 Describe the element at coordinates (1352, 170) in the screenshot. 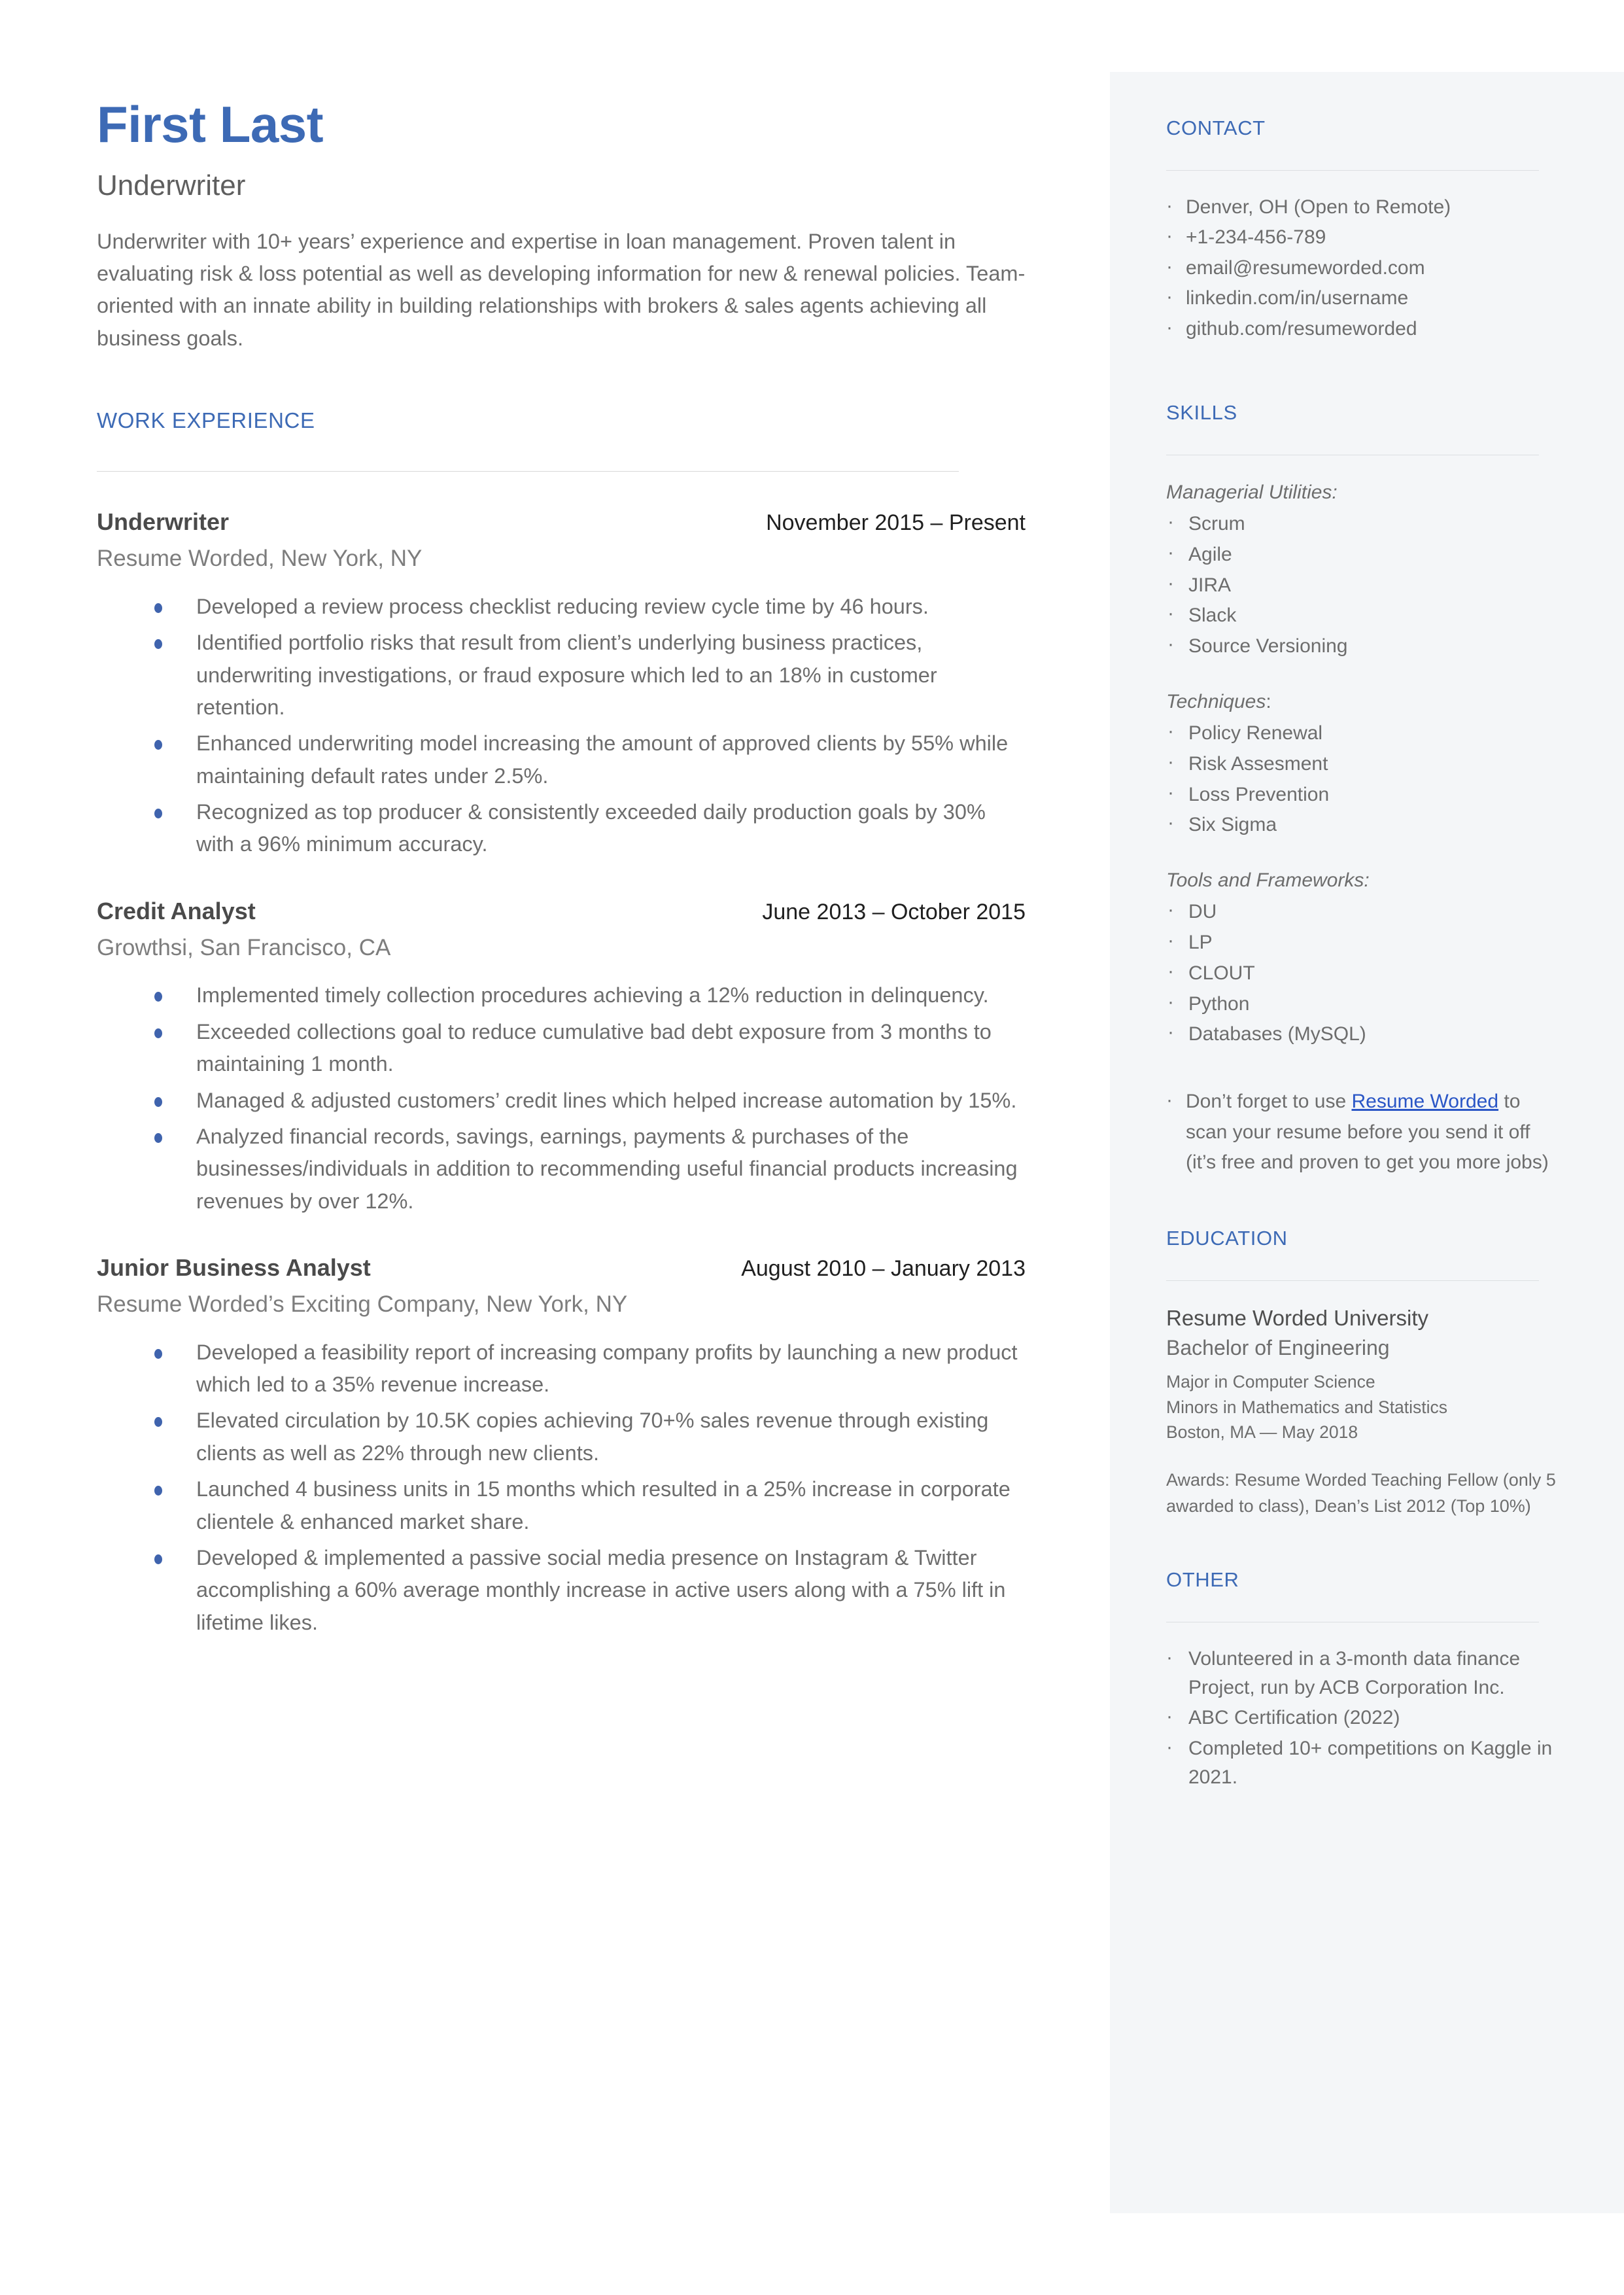

I see `section-divider-contact` at that location.